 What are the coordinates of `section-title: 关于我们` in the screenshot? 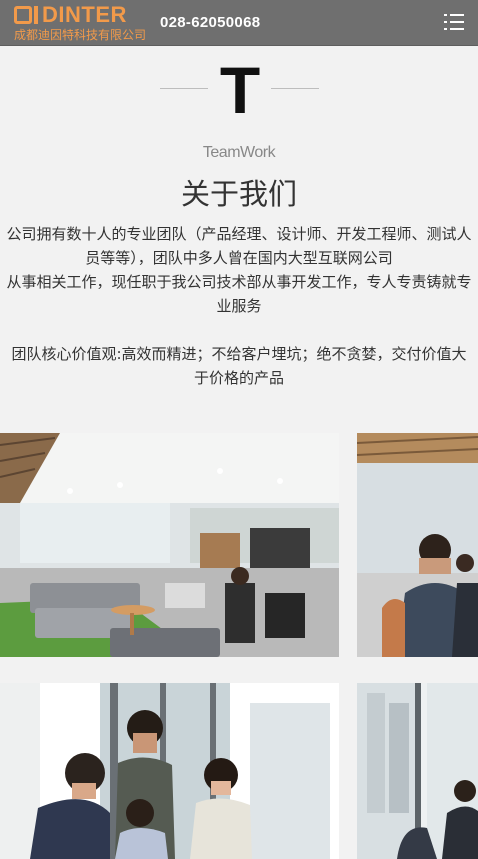 It's located at (238, 194).